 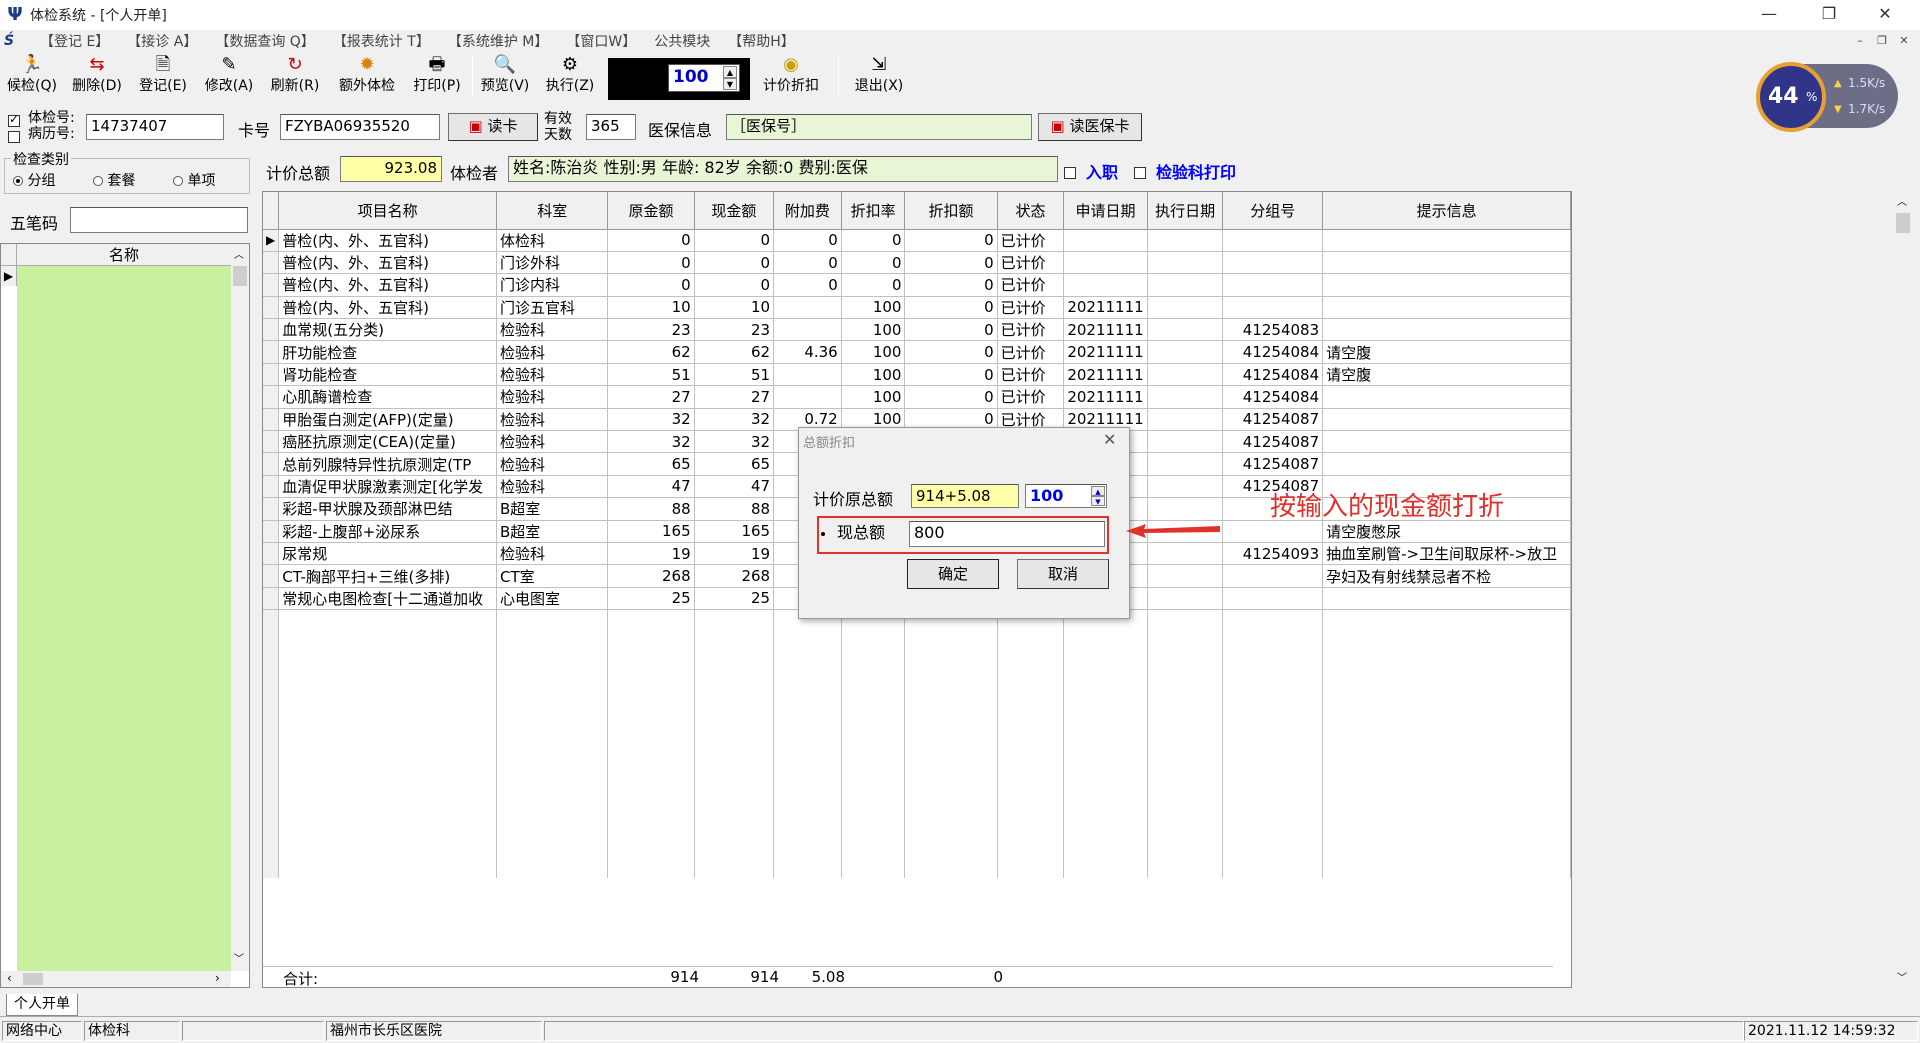 I want to click on table-row: 肾功能检查 检验科 51 51 100 0 已计价 20211111 41254084 请空腹, so click(x=917, y=375).